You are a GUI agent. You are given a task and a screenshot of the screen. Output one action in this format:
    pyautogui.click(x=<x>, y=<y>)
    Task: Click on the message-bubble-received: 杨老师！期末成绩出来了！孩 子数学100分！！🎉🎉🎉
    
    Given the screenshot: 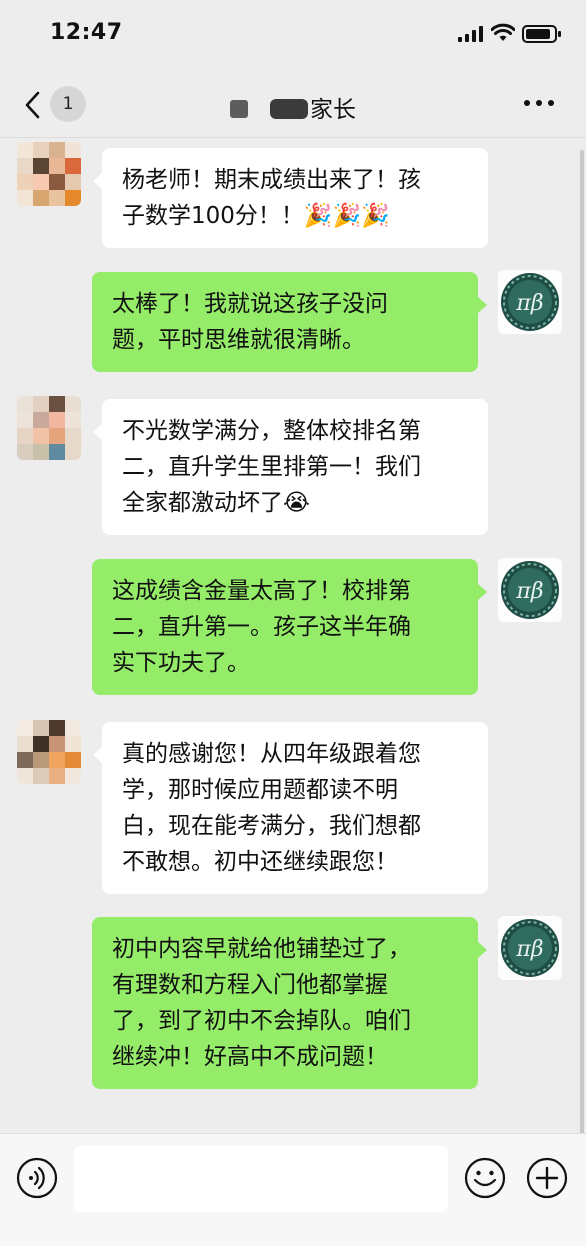 What is the action you would take?
    pyautogui.click(x=290, y=198)
    